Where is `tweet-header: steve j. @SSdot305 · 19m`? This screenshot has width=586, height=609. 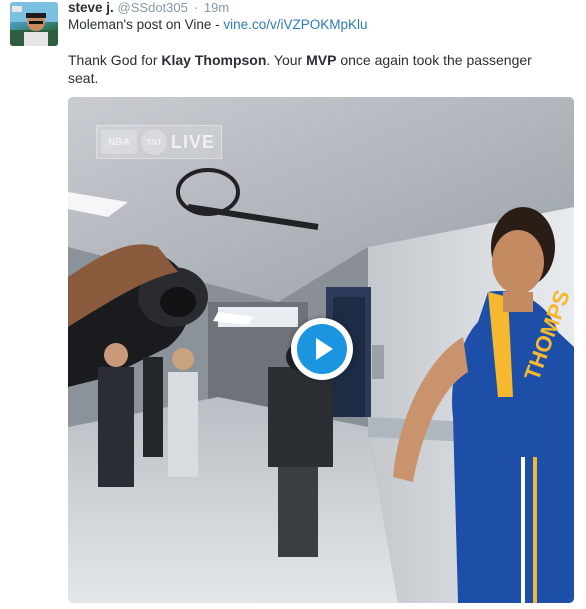
tweet-header: steve j. @SSdot305 · 19m is located at coordinates (323, 8).